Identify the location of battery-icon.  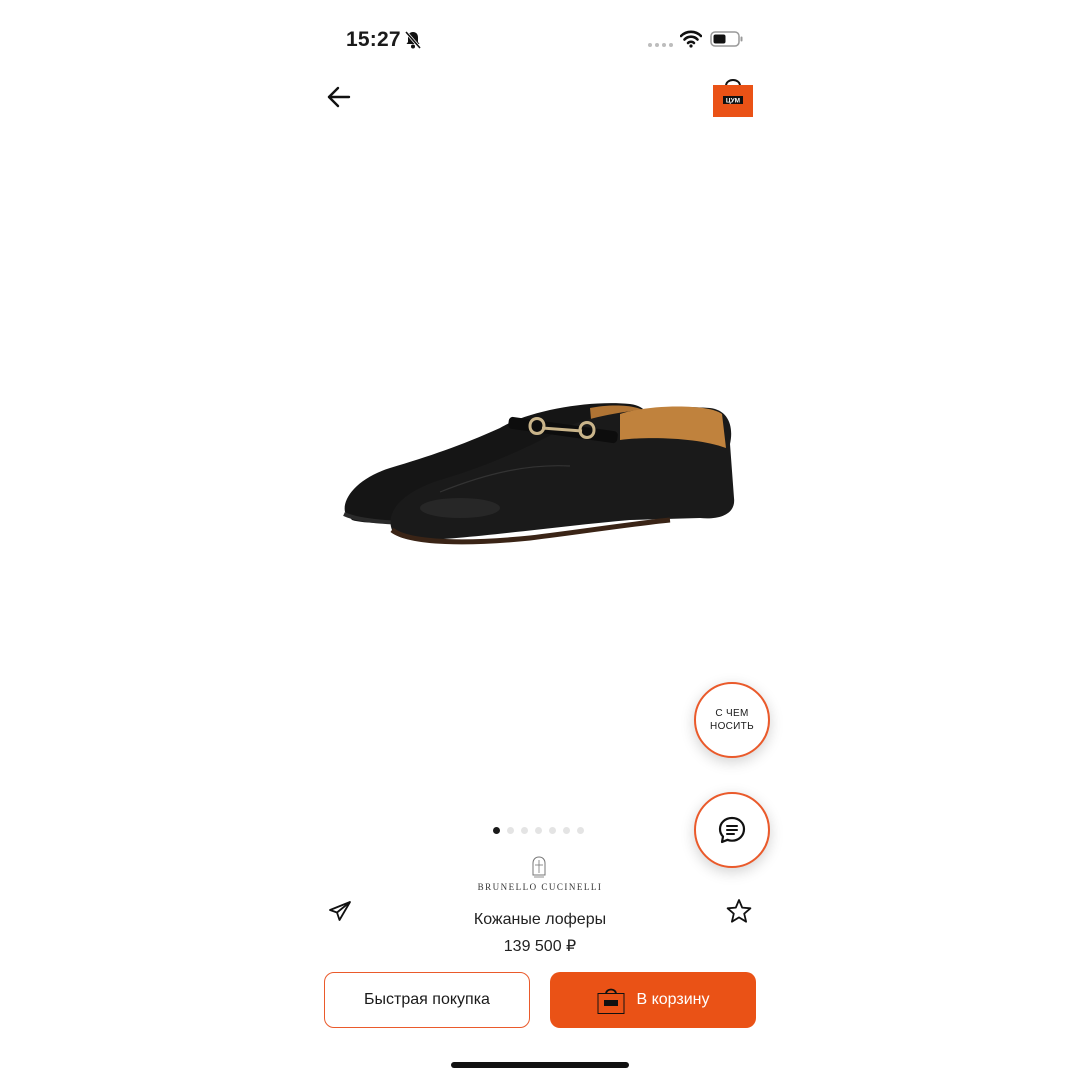
(726, 39).